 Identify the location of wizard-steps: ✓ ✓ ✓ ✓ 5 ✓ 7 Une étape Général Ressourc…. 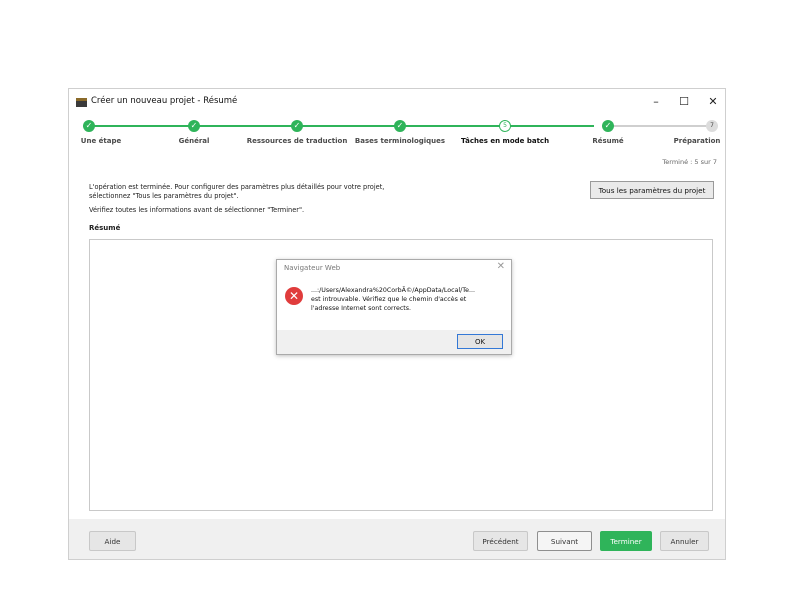
(397, 134).